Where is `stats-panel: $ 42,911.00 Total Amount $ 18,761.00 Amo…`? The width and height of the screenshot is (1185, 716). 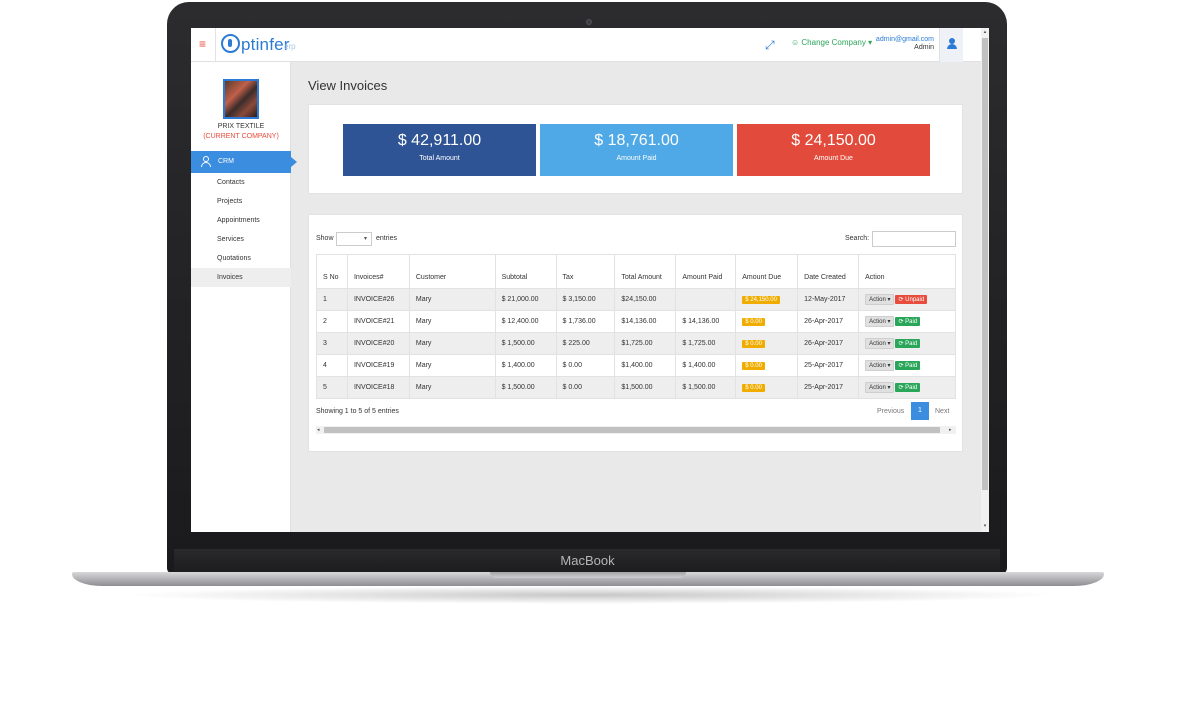
stats-panel: $ 42,911.00 Total Amount $ 18,761.00 Amo… is located at coordinates (635, 149).